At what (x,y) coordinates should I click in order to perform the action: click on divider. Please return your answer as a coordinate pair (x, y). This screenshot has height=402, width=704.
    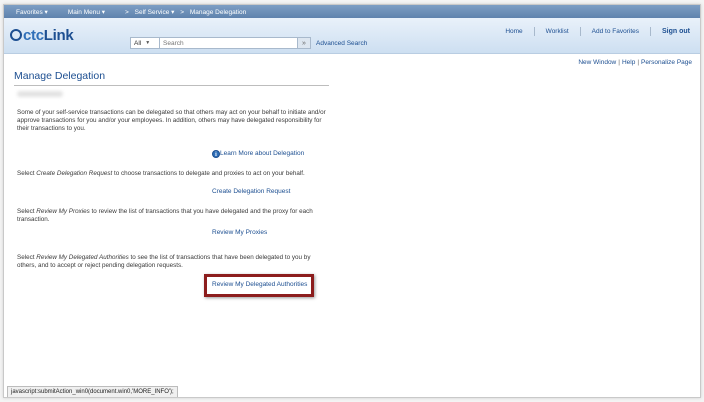
    Looking at the image, I should click on (171, 85).